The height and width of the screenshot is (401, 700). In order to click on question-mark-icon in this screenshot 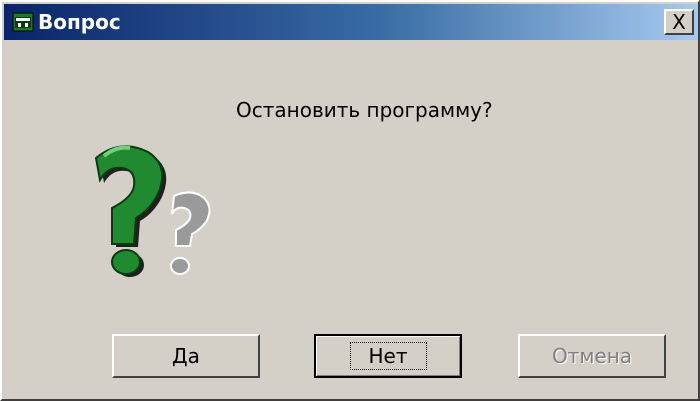, I will do `click(156, 212)`.